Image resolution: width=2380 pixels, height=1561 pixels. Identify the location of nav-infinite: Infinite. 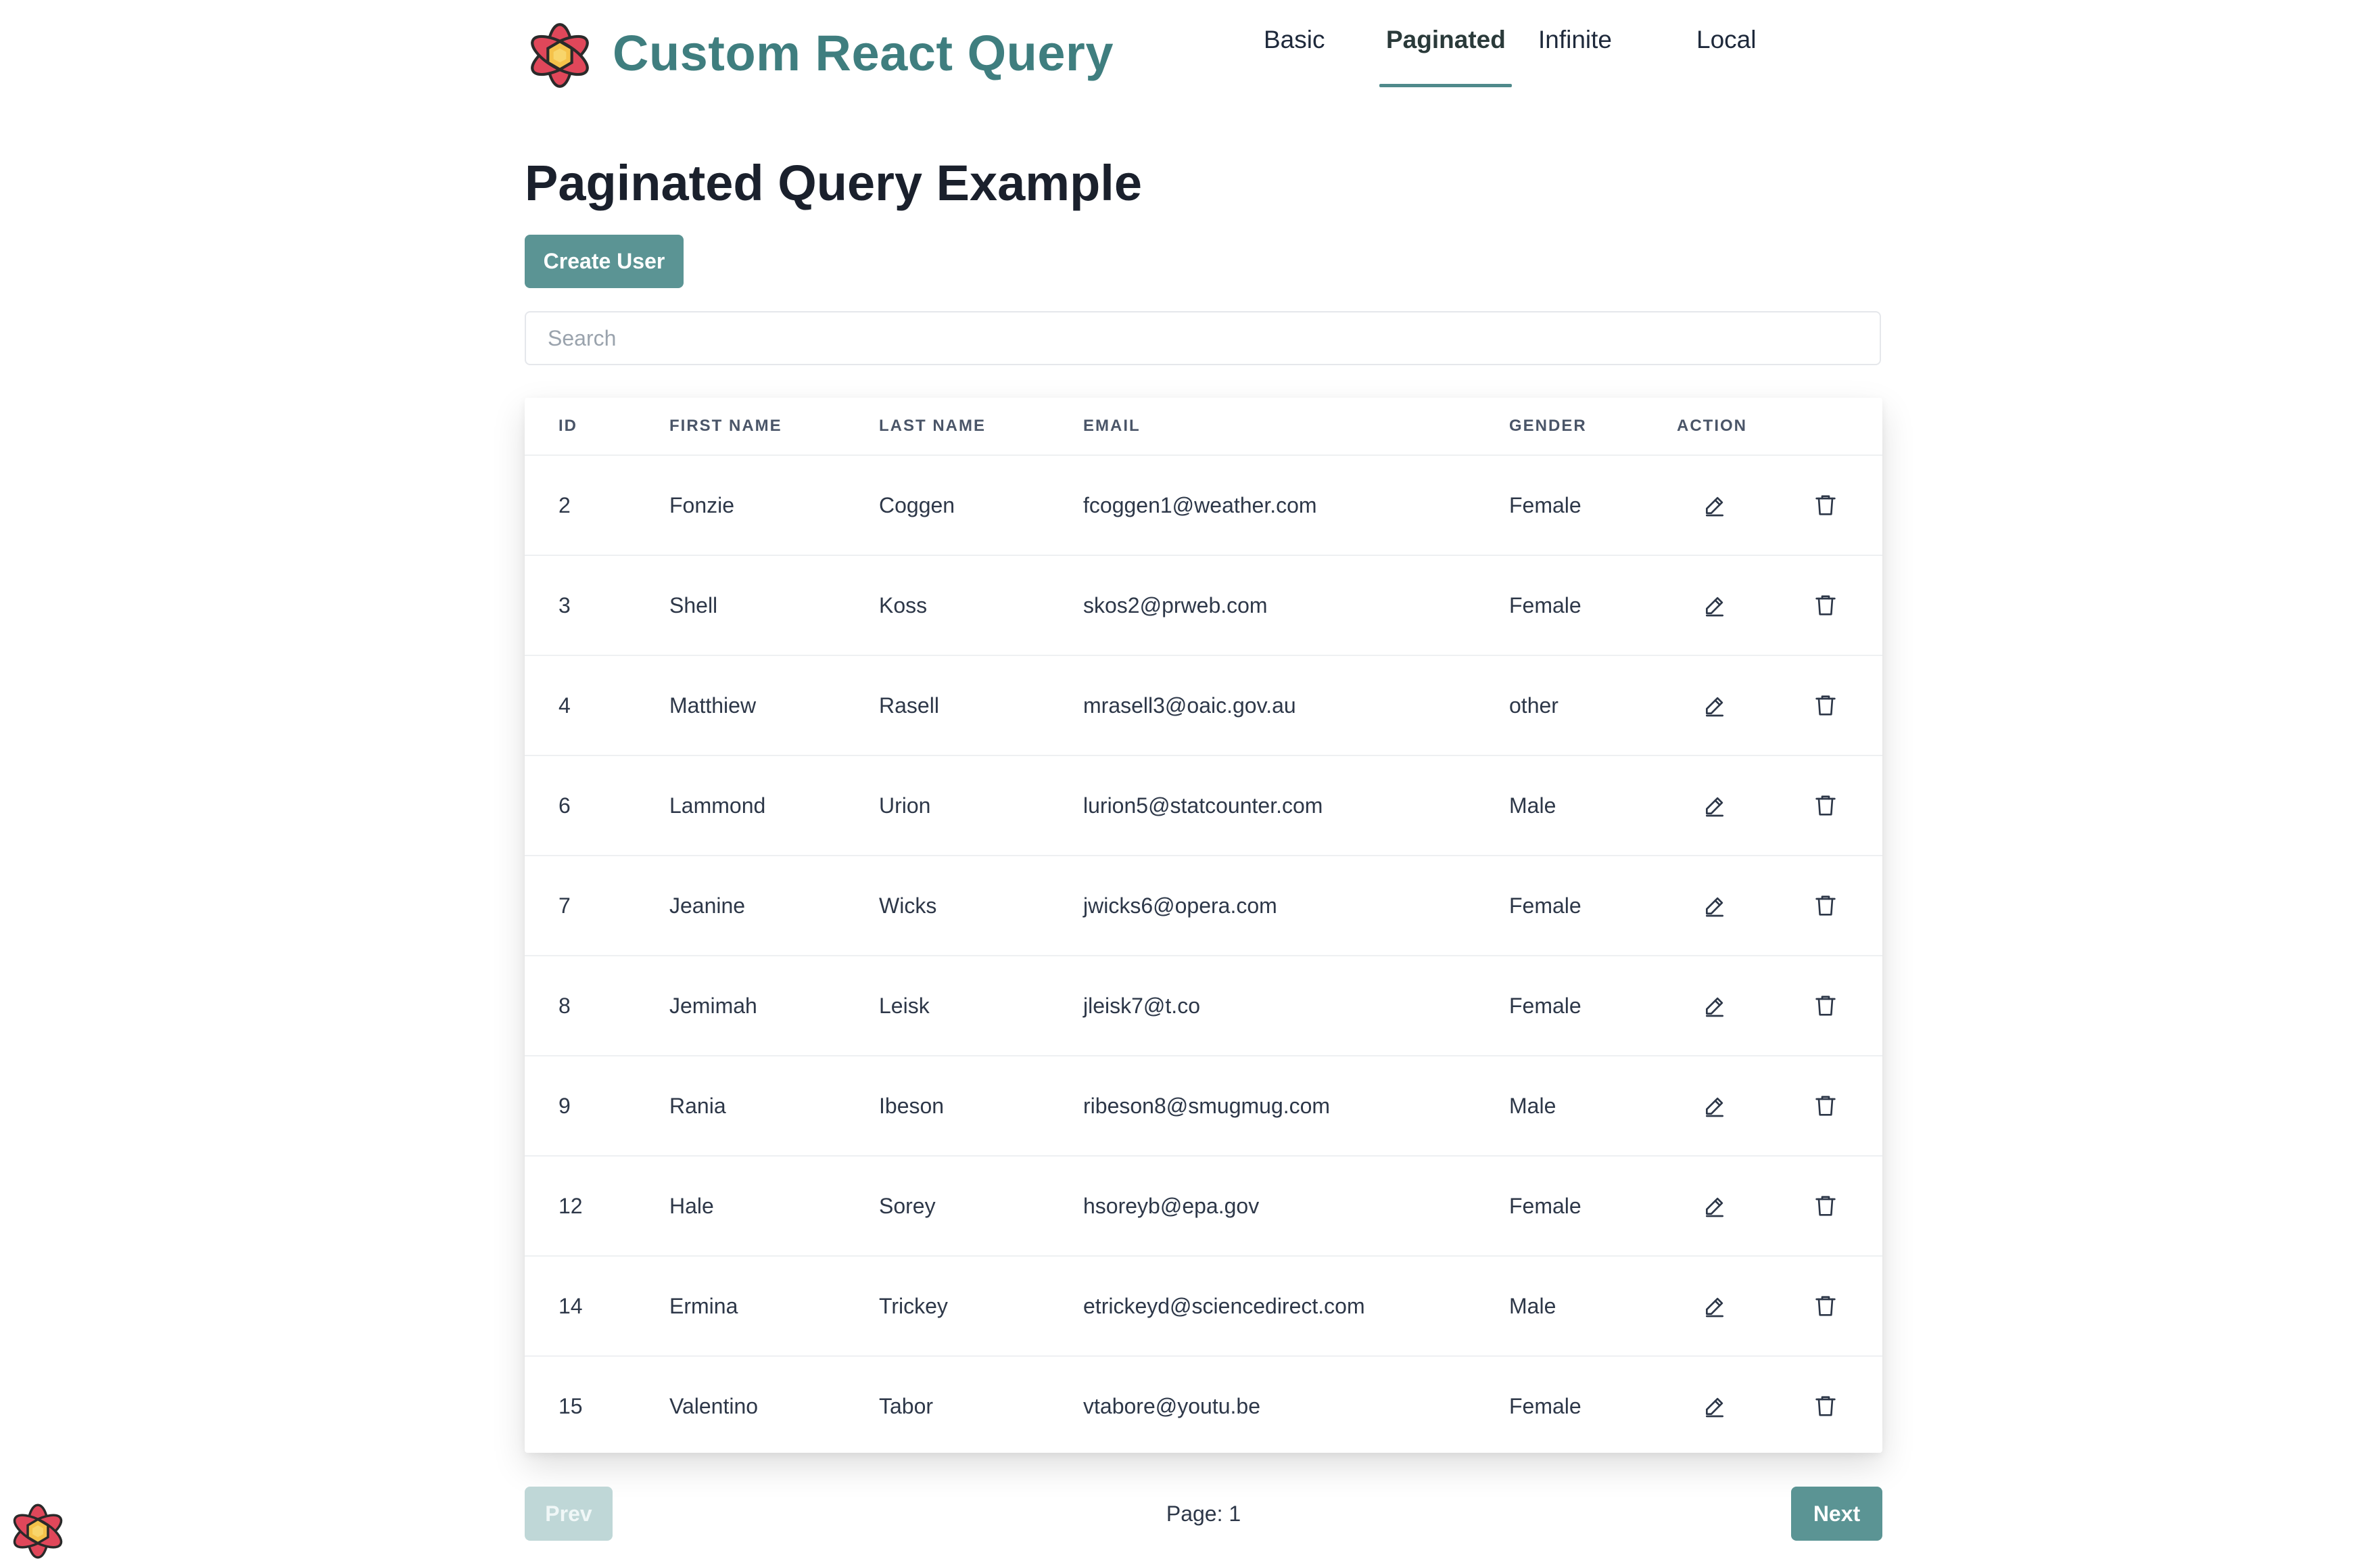
(1575, 40).